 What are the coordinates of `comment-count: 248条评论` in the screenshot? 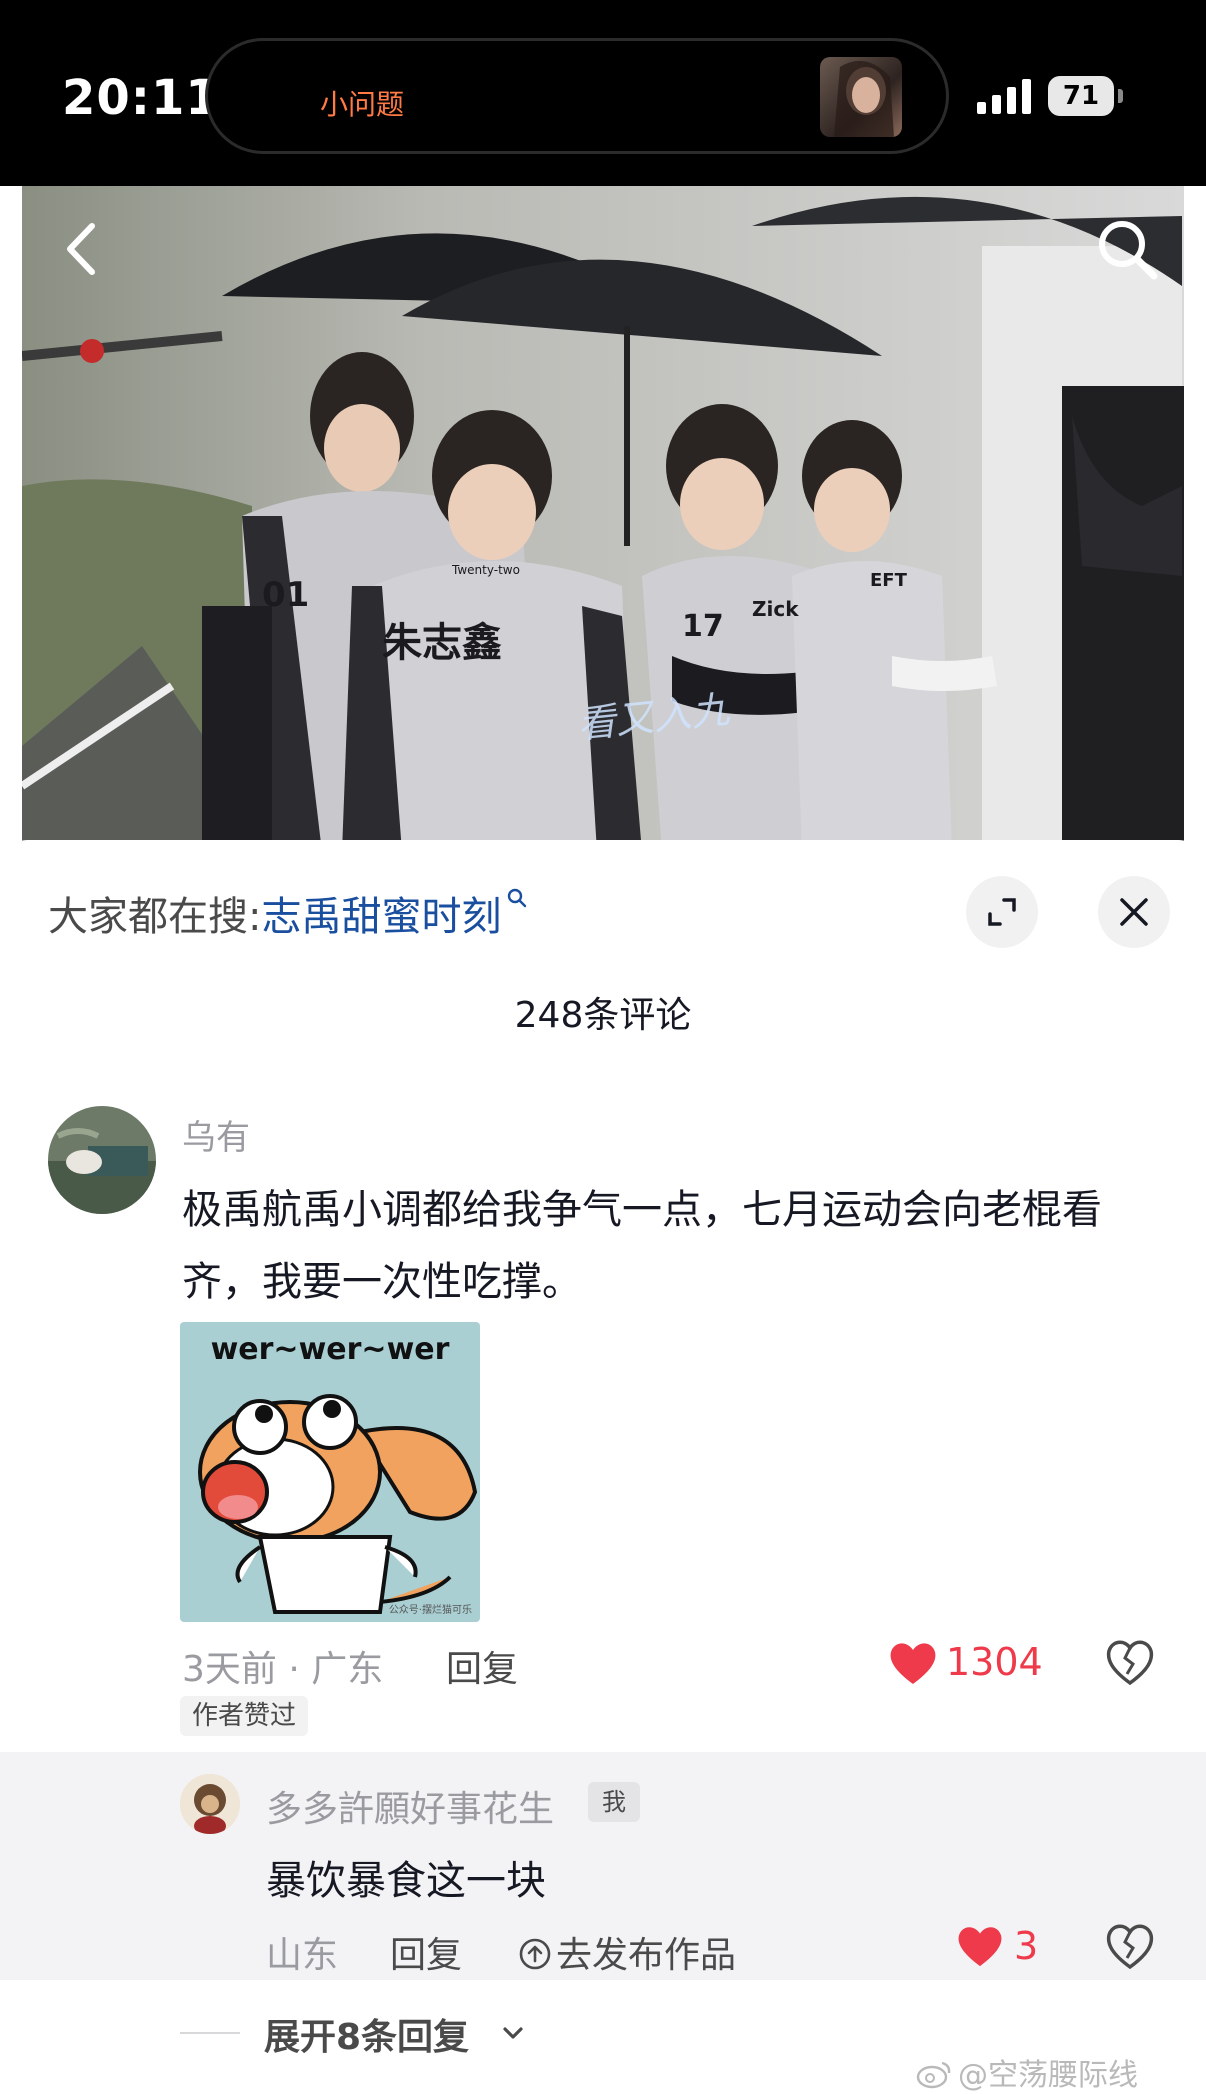 It's located at (603, 1015).